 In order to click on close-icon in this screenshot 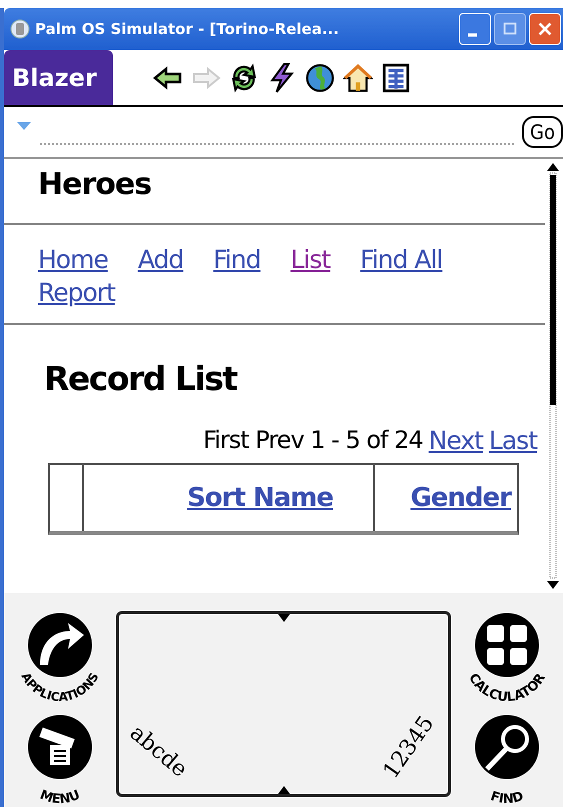, I will do `click(545, 29)`.